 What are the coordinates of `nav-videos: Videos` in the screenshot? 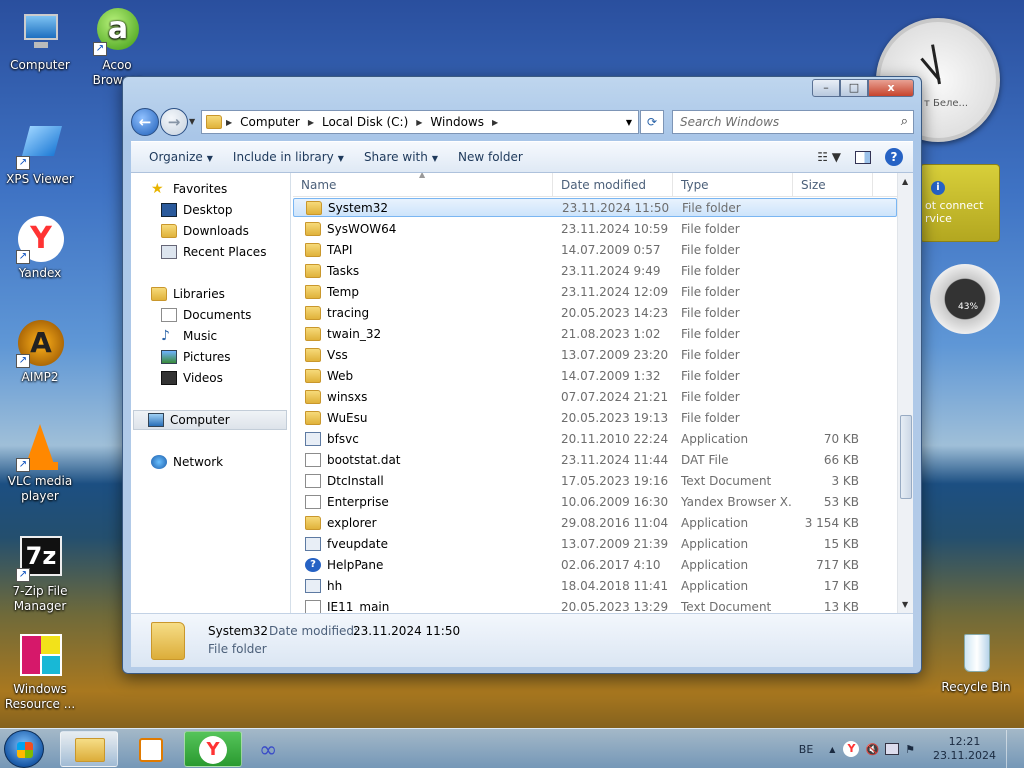 It's located at (192, 378).